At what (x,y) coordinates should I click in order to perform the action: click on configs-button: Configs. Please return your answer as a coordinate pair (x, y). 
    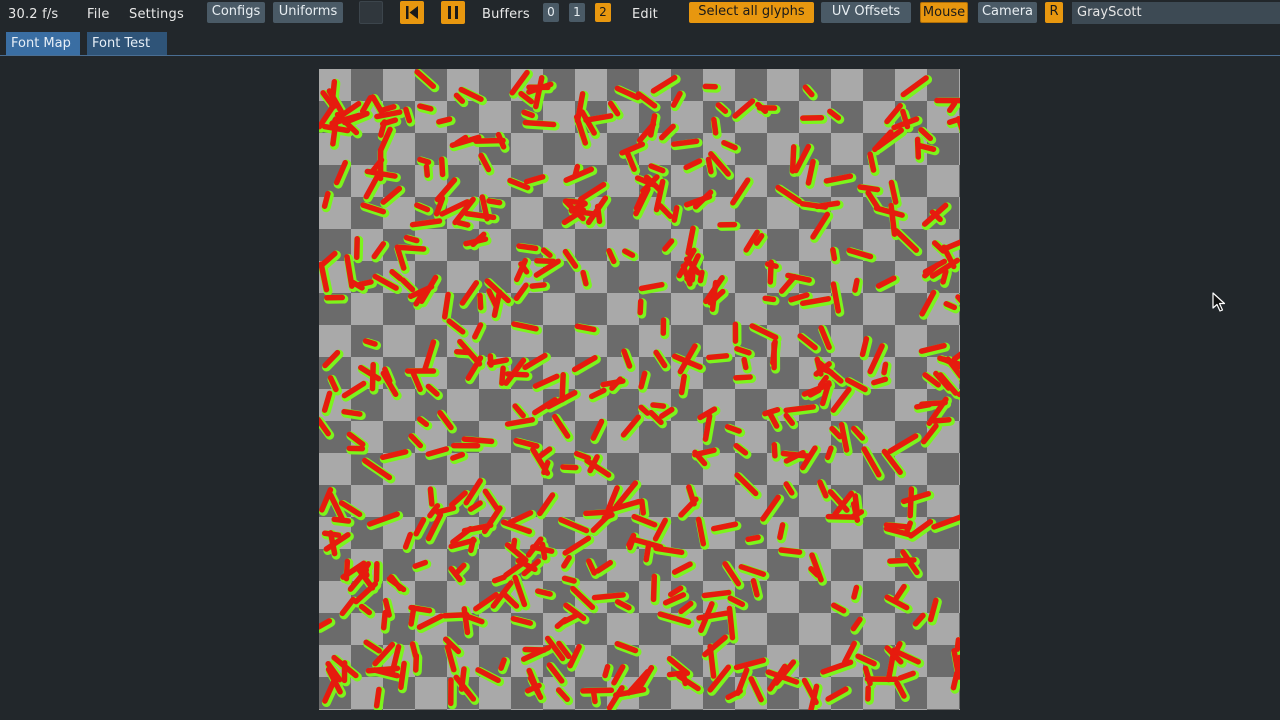
    Looking at the image, I should click on (236, 12).